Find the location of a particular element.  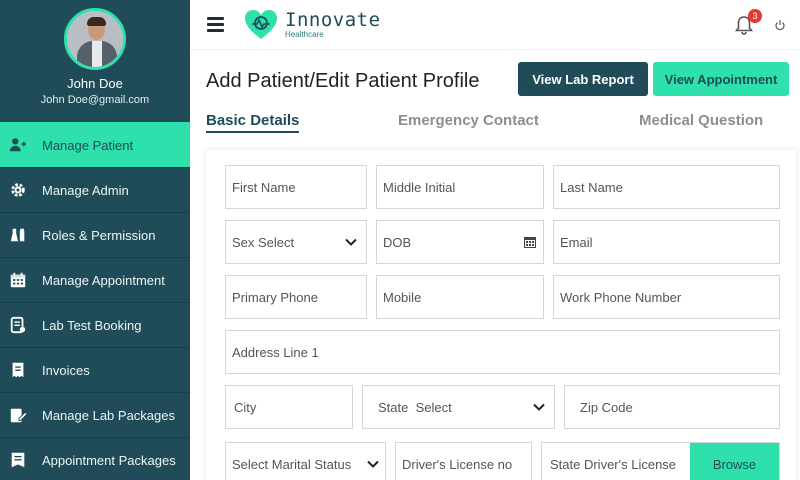

user-email: John Doe@gmail.com is located at coordinates (95, 100).